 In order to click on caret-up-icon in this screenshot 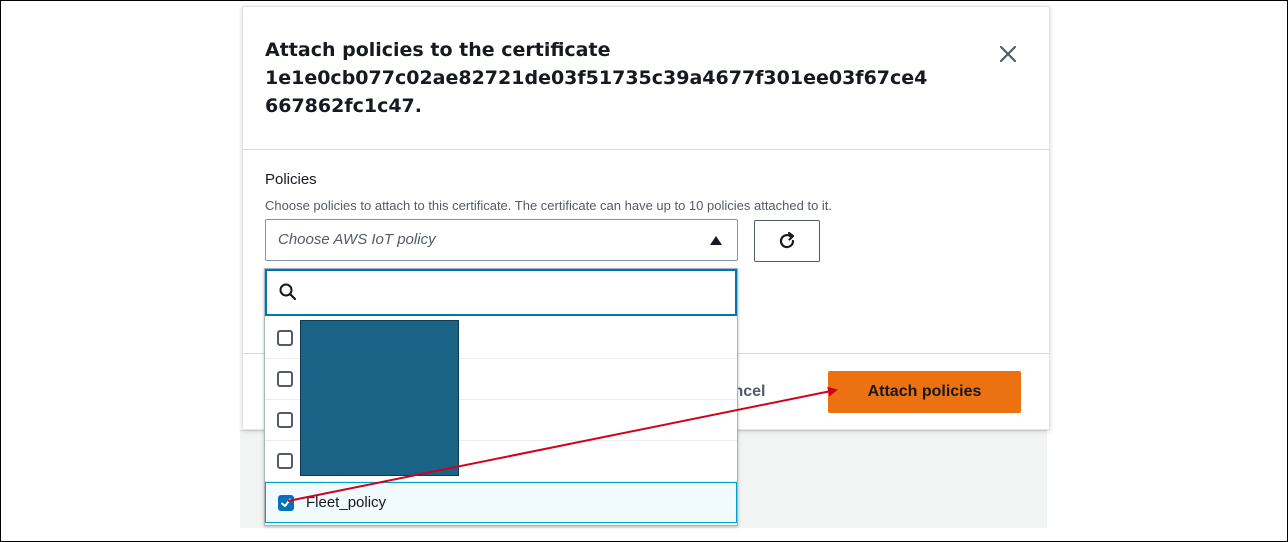, I will do `click(716, 240)`.